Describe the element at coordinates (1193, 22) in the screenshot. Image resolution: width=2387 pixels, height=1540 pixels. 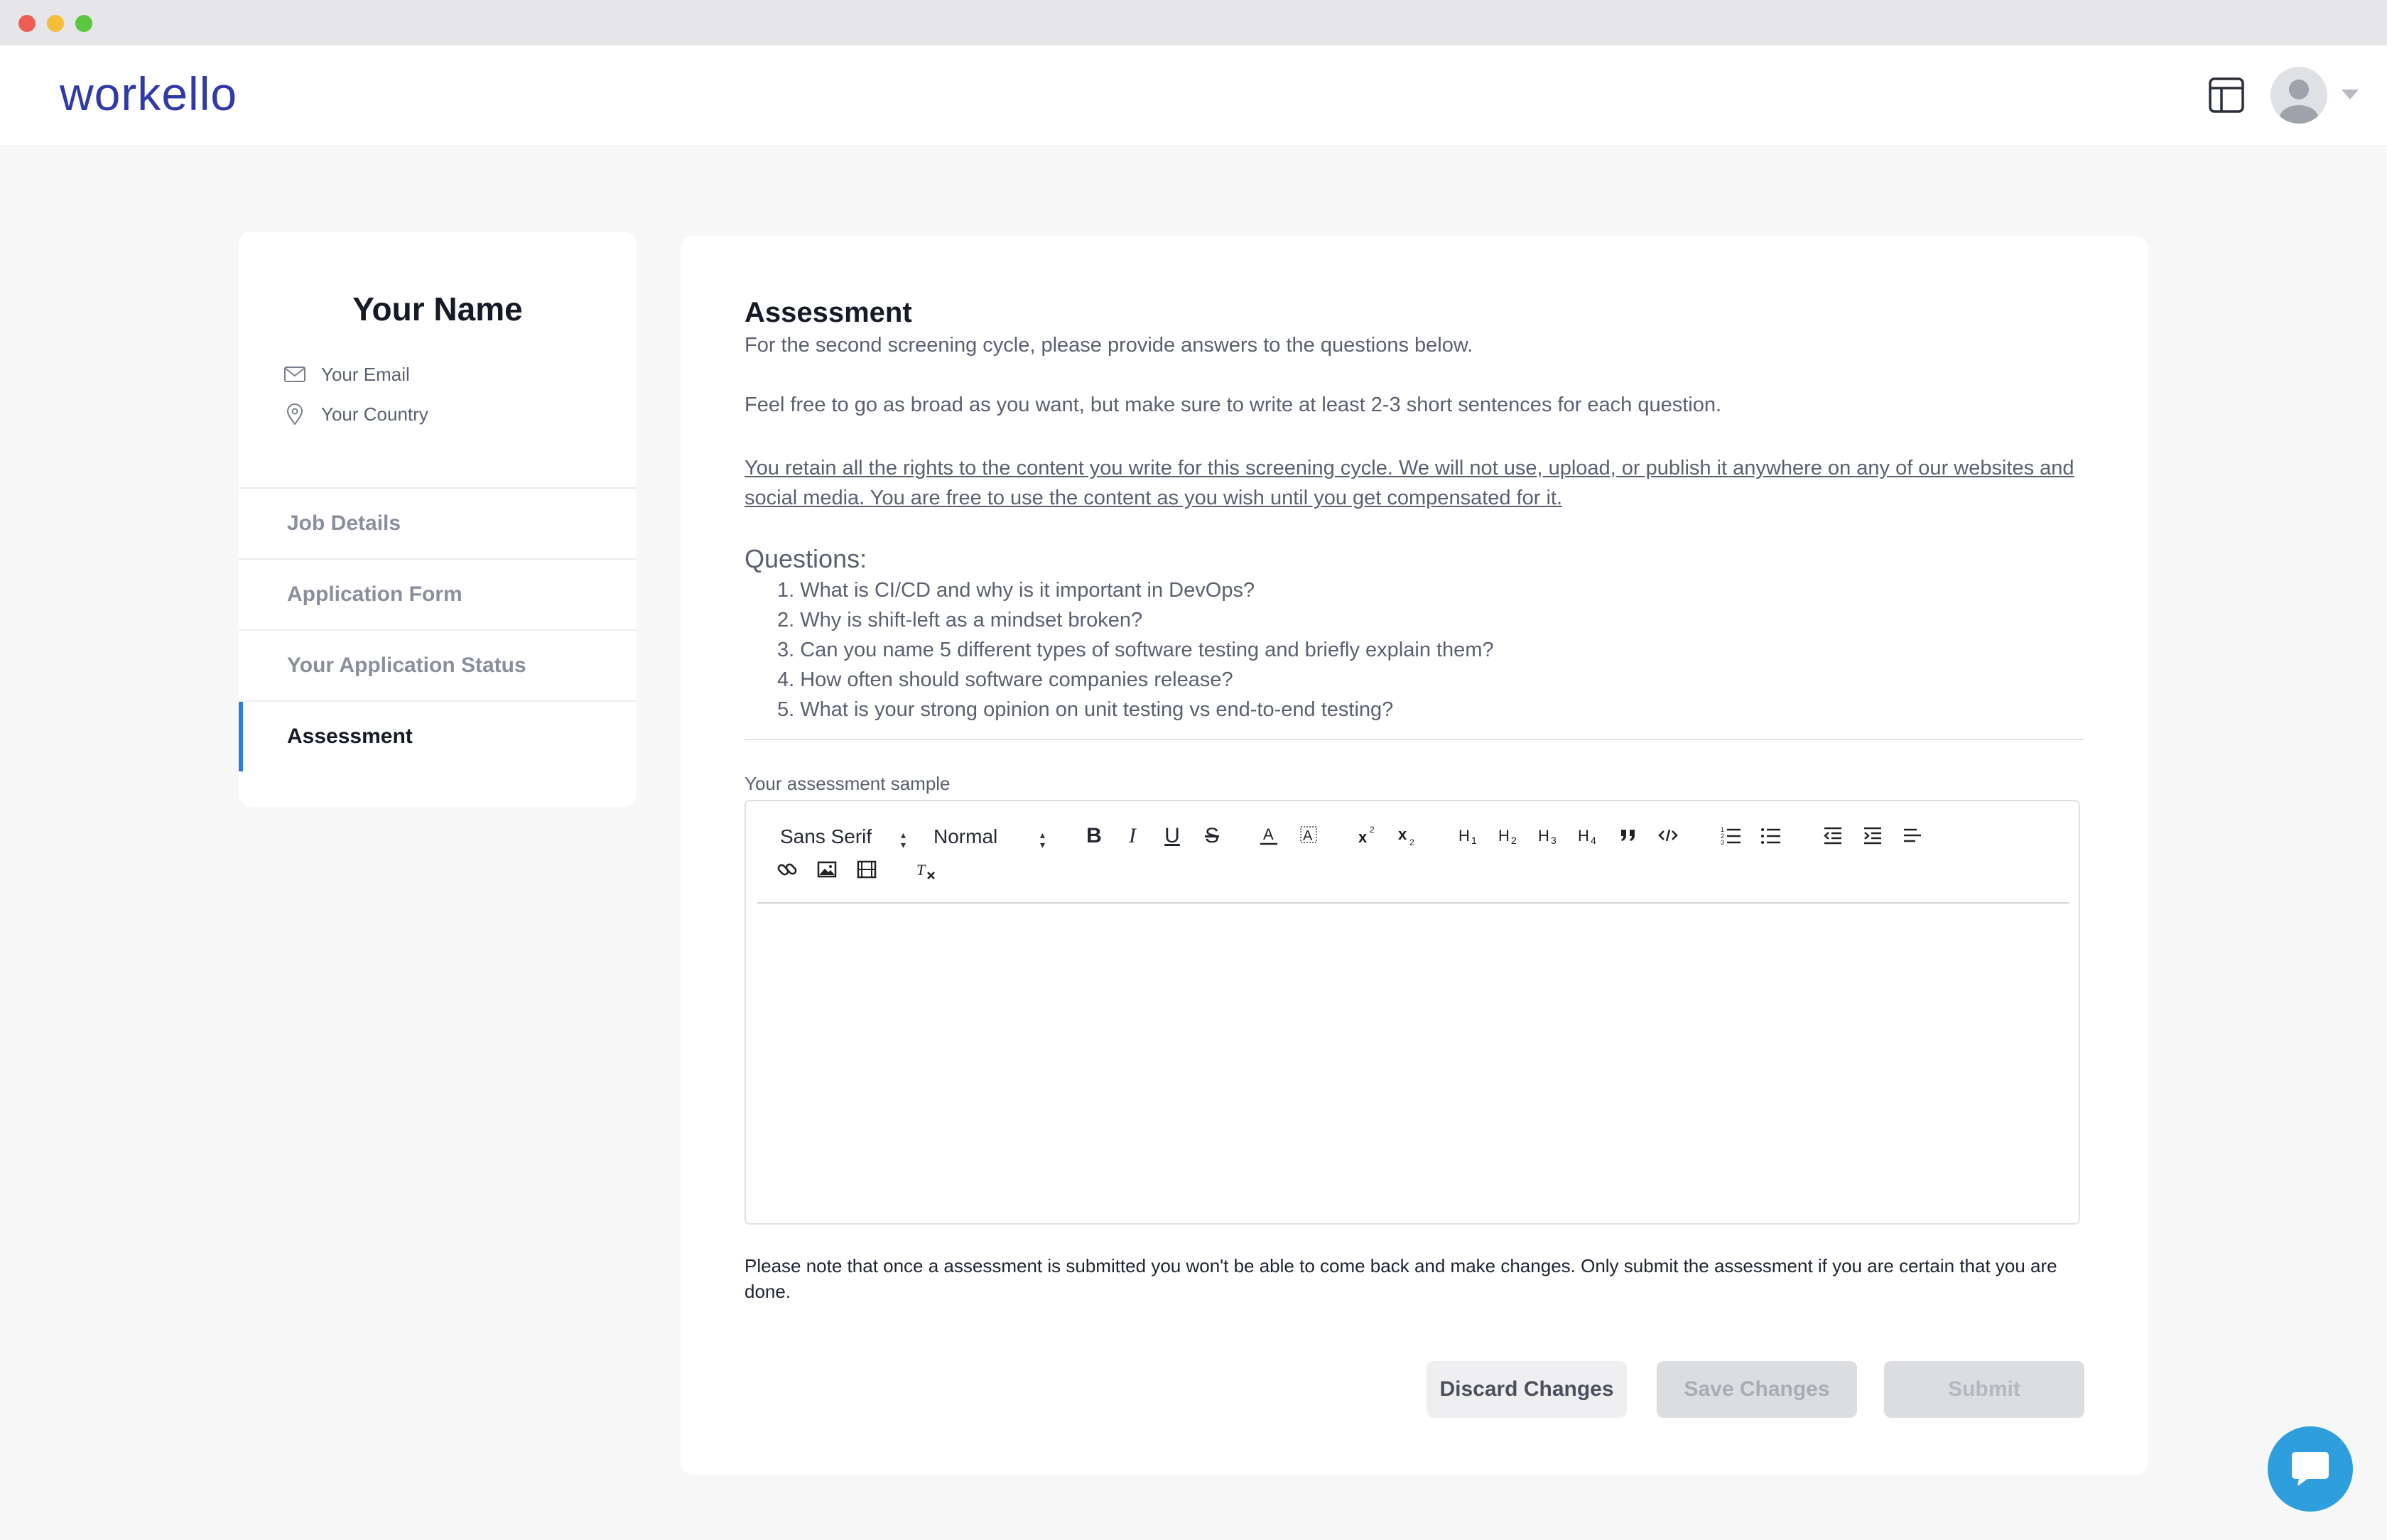
I see `window-titlebar` at that location.